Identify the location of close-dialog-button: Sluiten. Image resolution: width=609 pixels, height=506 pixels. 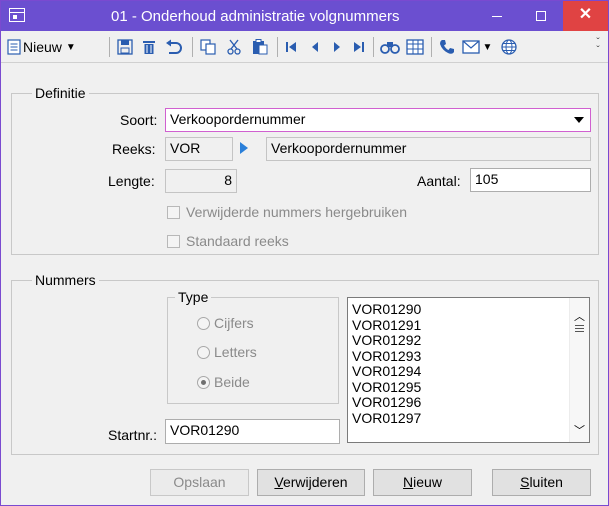
(541, 482).